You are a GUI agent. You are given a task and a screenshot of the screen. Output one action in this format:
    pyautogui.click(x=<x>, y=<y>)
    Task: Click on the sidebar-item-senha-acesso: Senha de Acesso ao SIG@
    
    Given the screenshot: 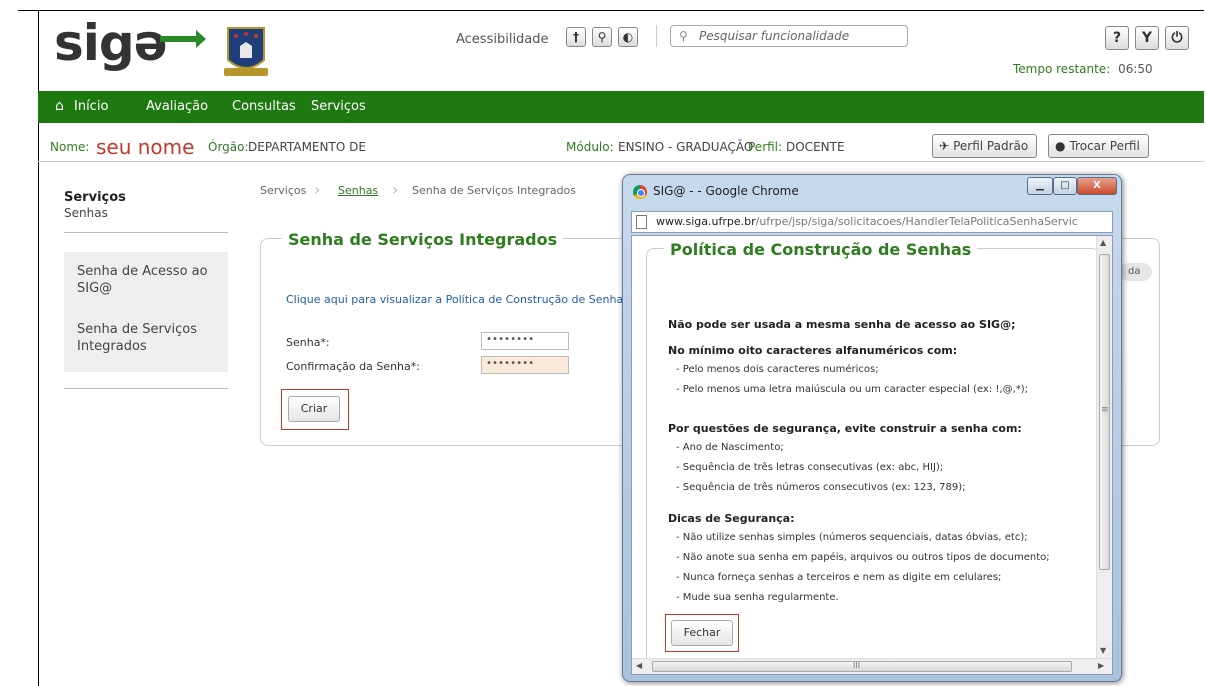 What is the action you would take?
    pyautogui.click(x=147, y=280)
    